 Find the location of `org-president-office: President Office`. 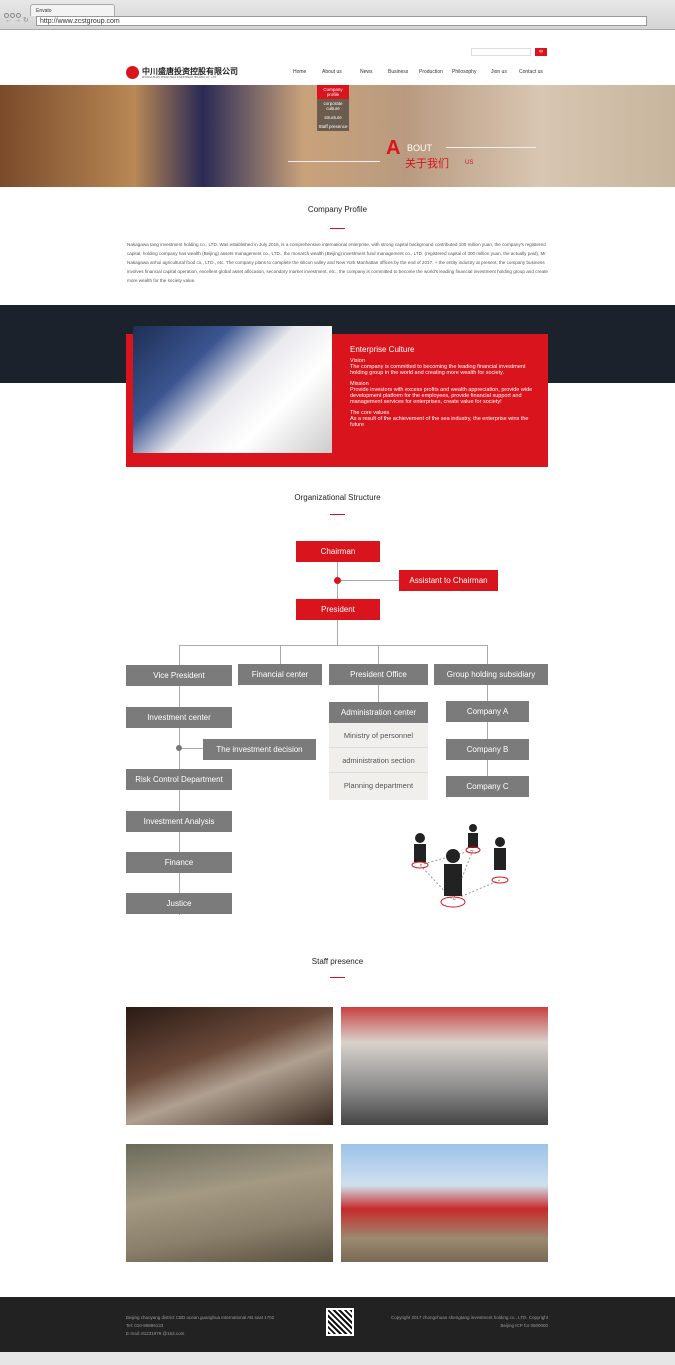

org-president-office: President Office is located at coordinates (378, 674).